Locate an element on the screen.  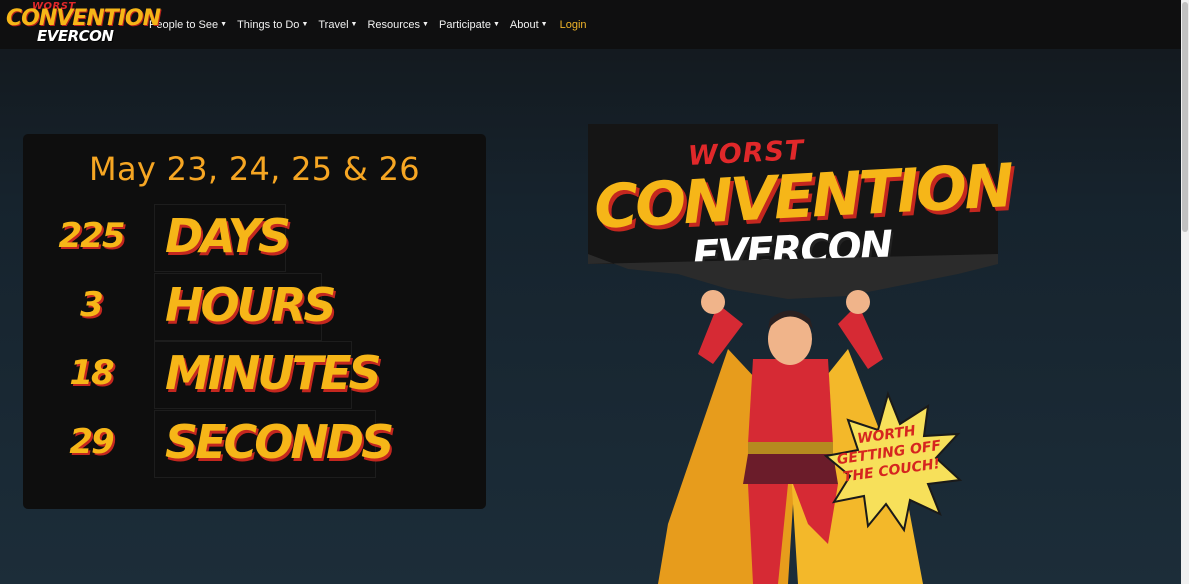
nav-item-about: About ▼ is located at coordinates (529, 25).